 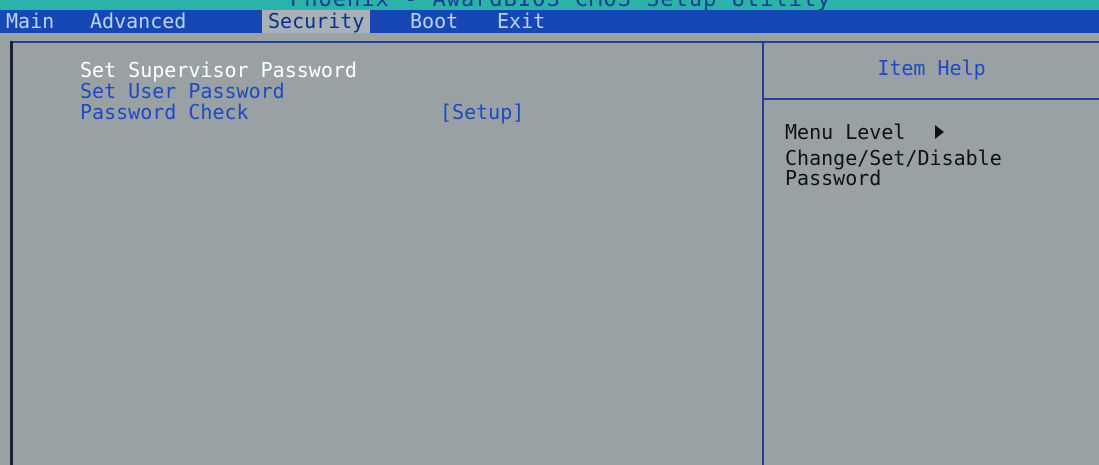 I want to click on panel-top-border, so click(x=554, y=42).